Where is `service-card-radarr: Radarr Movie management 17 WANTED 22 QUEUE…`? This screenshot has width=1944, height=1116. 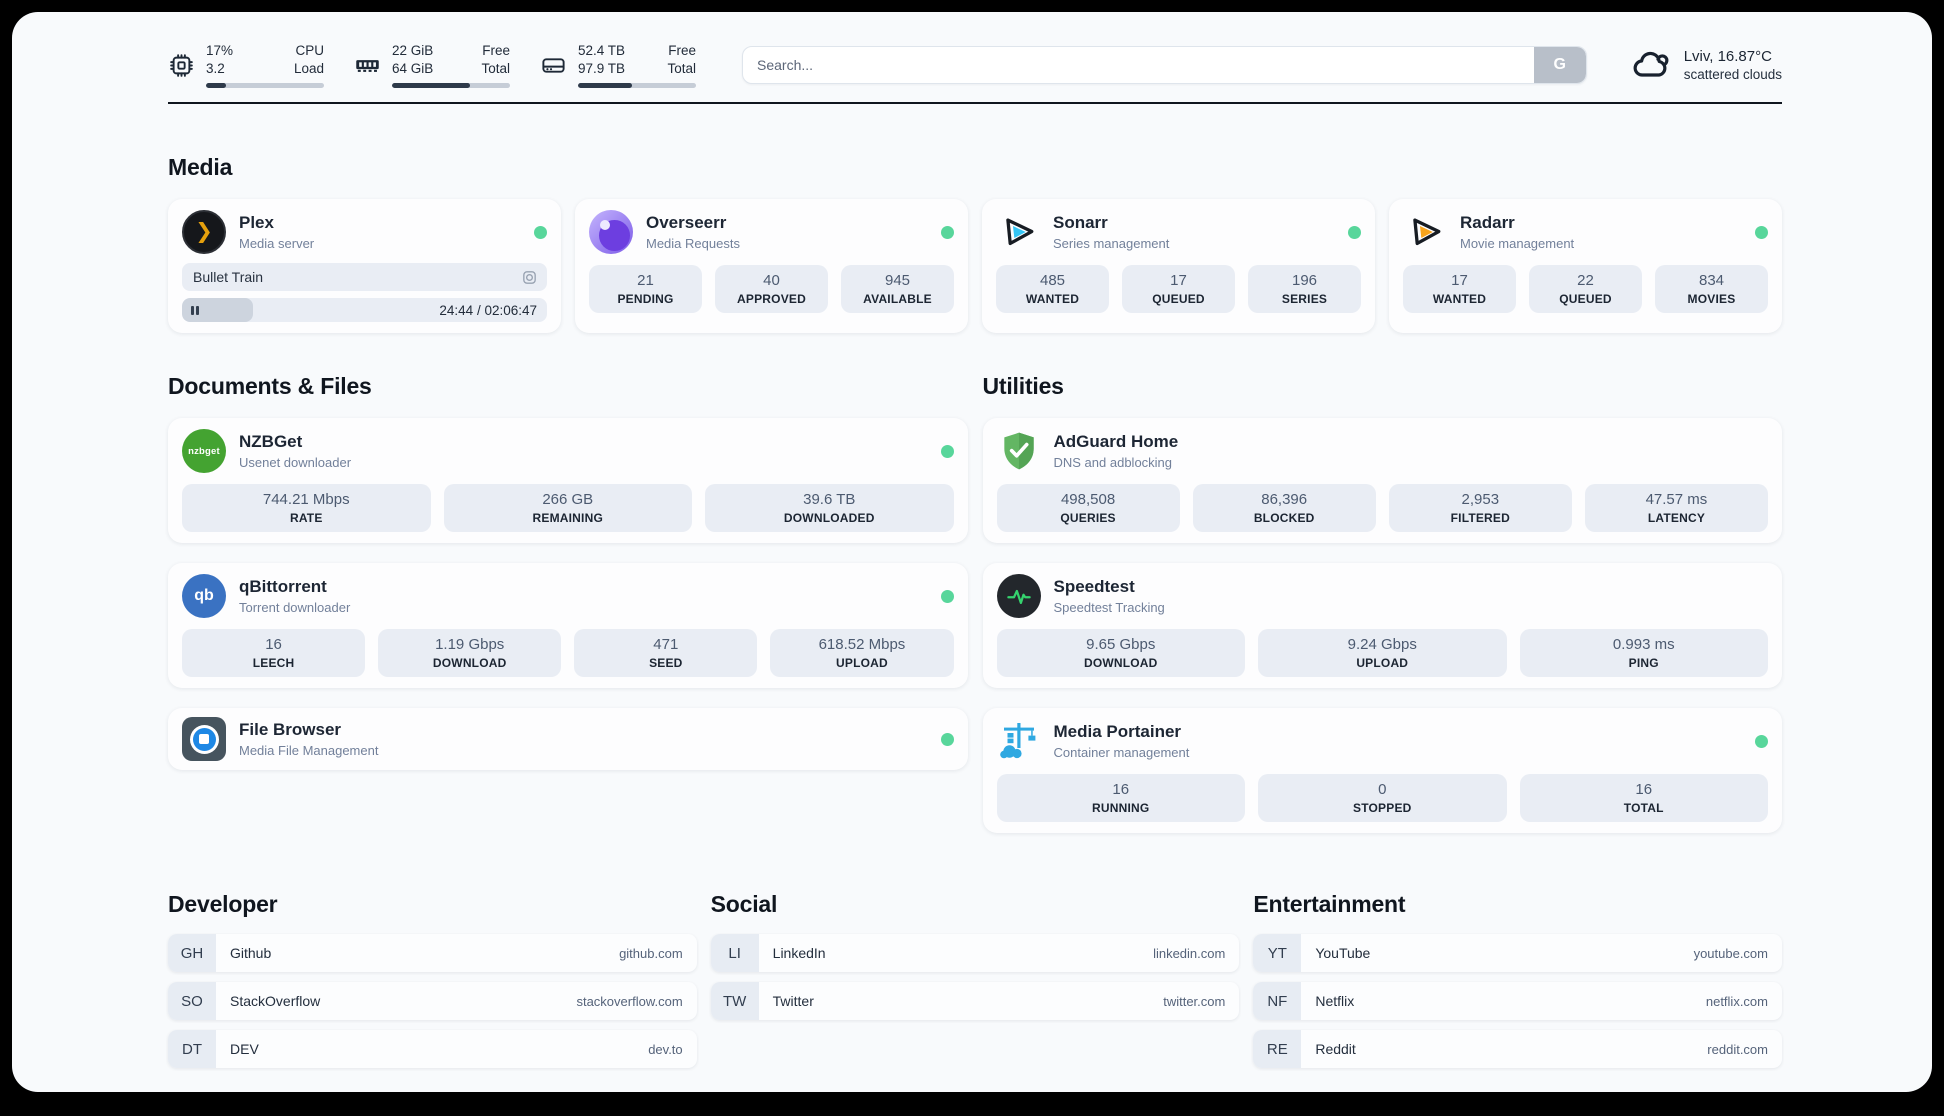
service-card-radarr: Radarr Movie management 17 WANTED 22 QUEUE… is located at coordinates (1585, 266).